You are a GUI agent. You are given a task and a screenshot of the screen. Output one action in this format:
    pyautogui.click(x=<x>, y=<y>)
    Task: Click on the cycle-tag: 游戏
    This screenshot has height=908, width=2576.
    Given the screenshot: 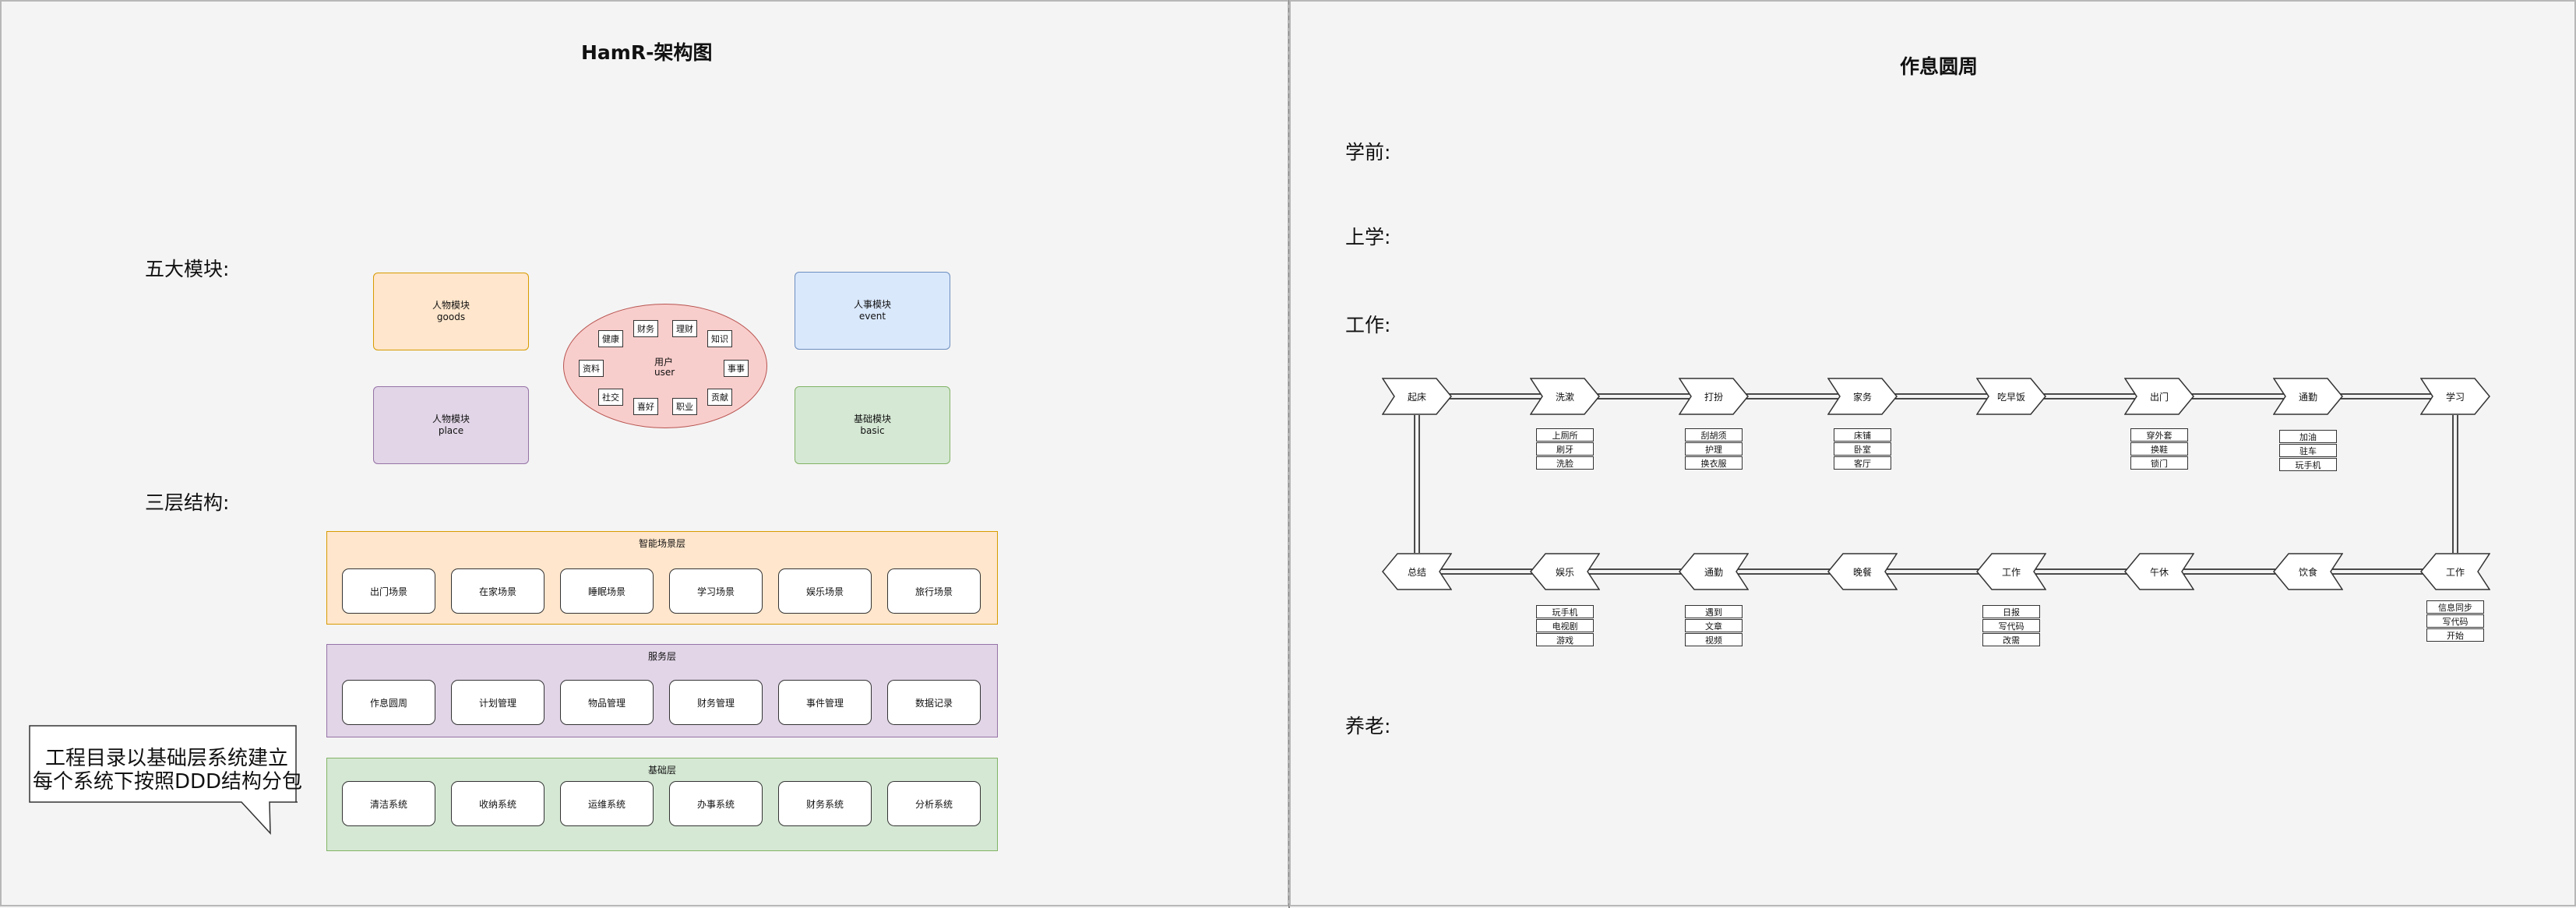 What is the action you would take?
    pyautogui.click(x=1565, y=640)
    